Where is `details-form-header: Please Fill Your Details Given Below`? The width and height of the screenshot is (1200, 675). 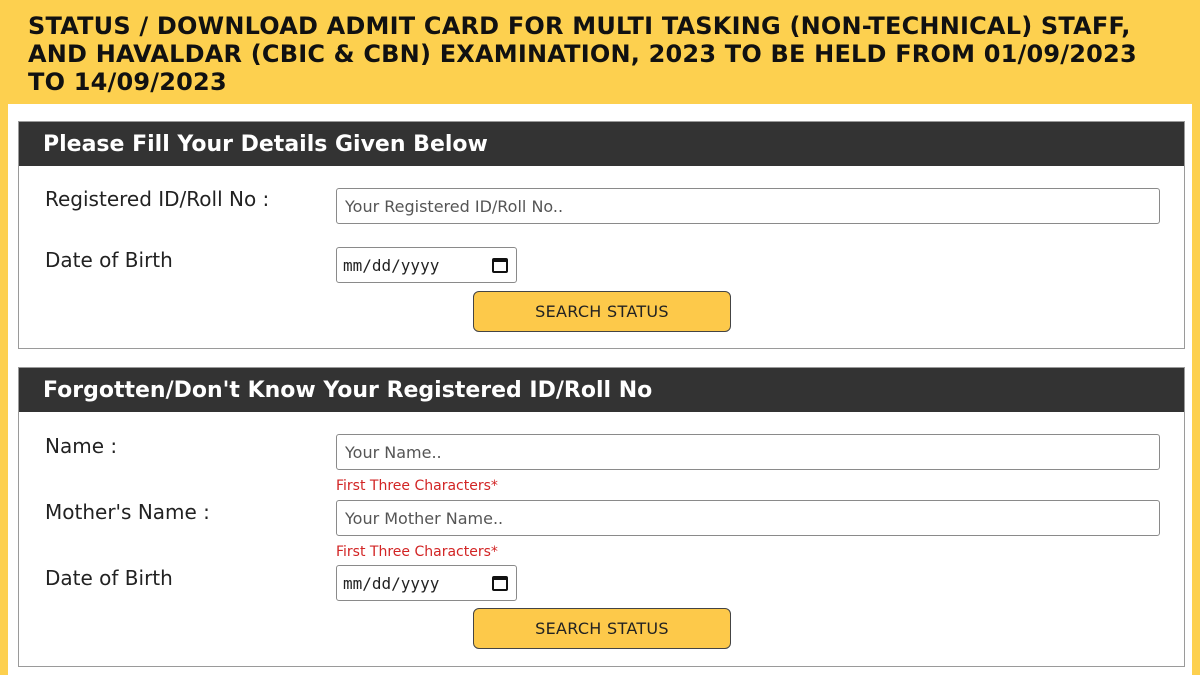
details-form-header: Please Fill Your Details Given Below is located at coordinates (601, 144).